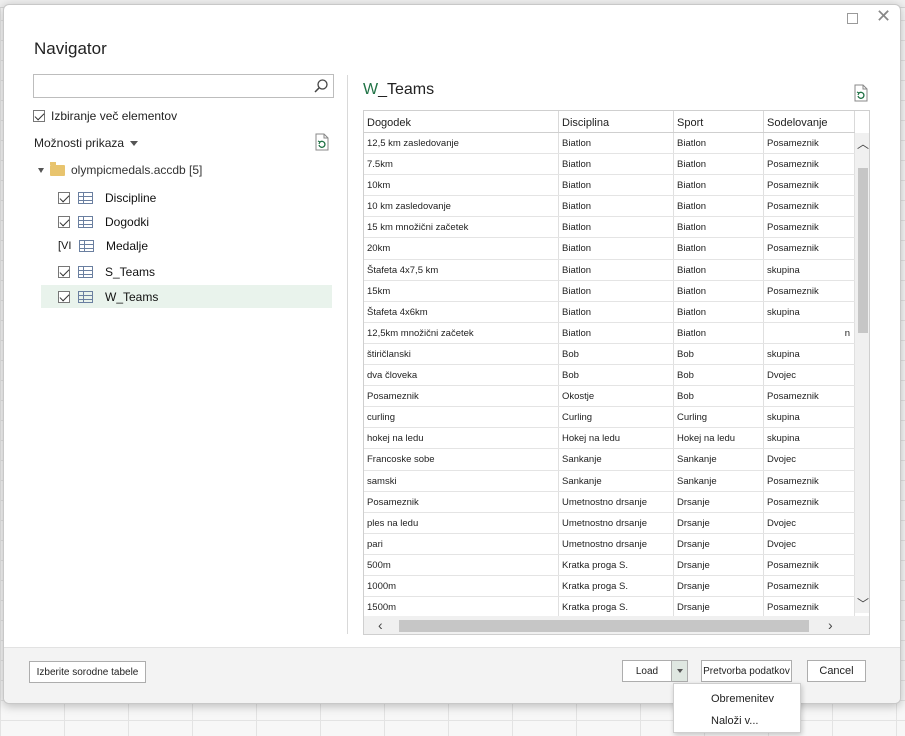 Image resolution: width=905 pixels, height=736 pixels. I want to click on vertical-scroll-thumb, so click(863, 250).